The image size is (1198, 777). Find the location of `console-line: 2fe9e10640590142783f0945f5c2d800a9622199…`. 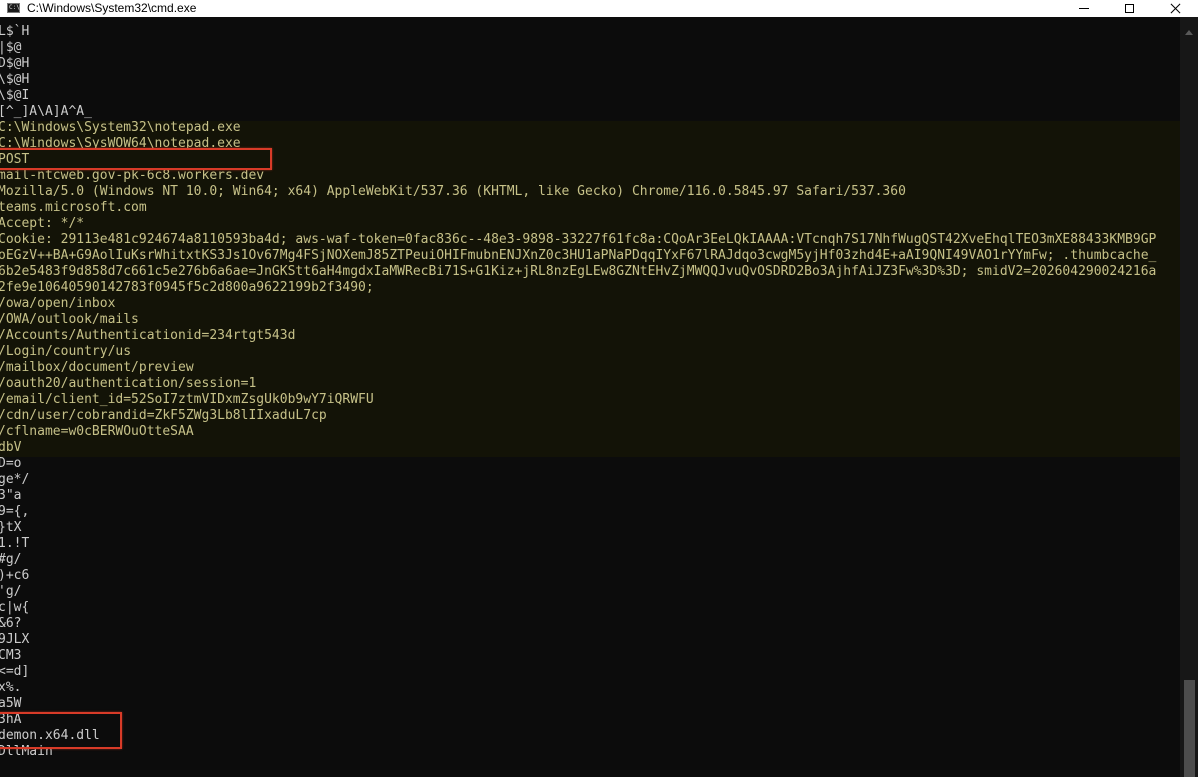

console-line: 2fe9e10640590142783f0945f5c2d800a9622199… is located at coordinates (187, 287).